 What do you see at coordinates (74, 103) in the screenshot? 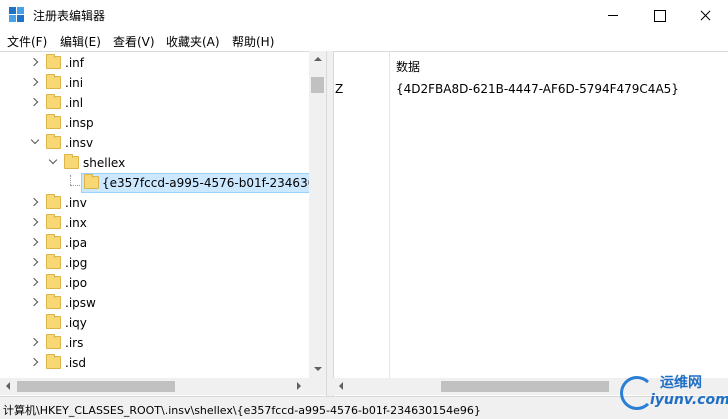
I see `tree-item-label: .inl` at bounding box center [74, 103].